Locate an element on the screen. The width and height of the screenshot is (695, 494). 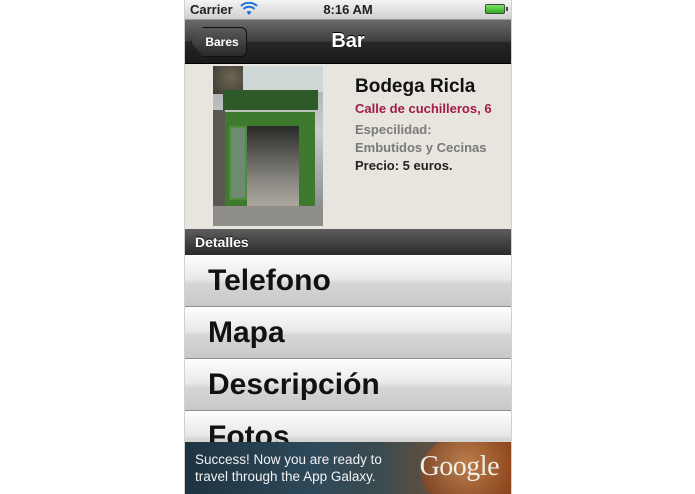
bar-name: Bodega Ricla is located at coordinates (415, 86).